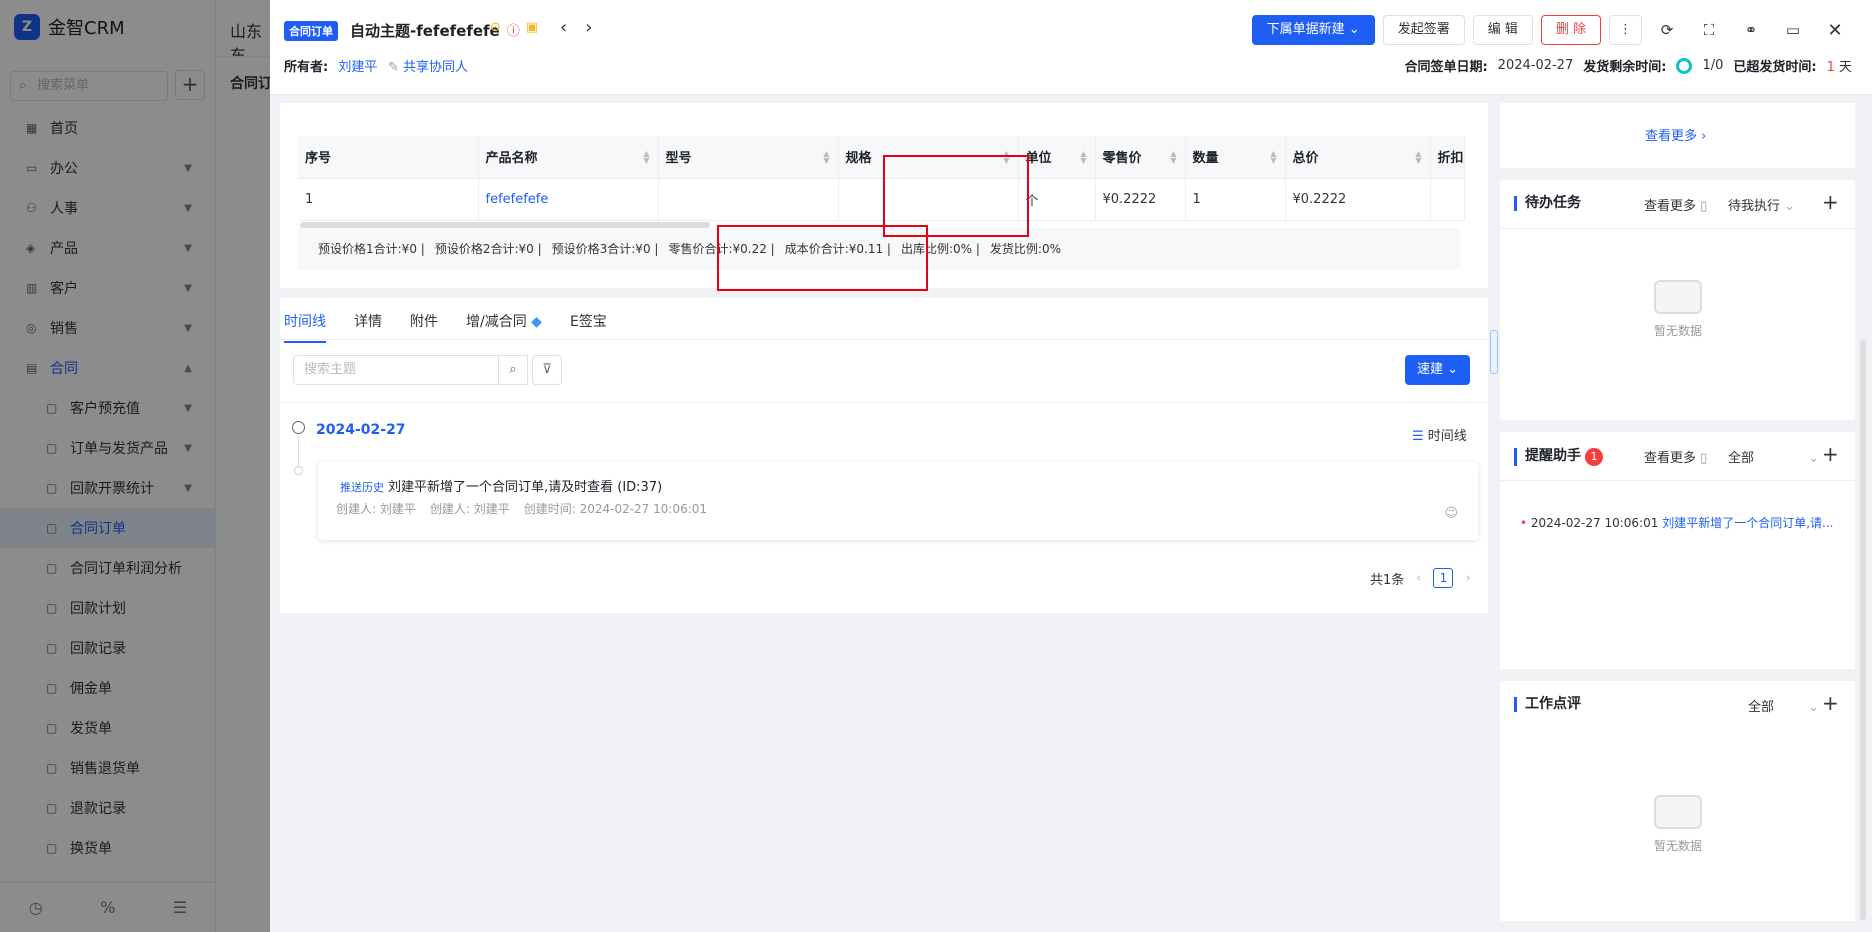 Image resolution: width=1872 pixels, height=932 pixels. Describe the element at coordinates (1667, 30) in the screenshot. I see `refresh-icon: ⟳` at that location.